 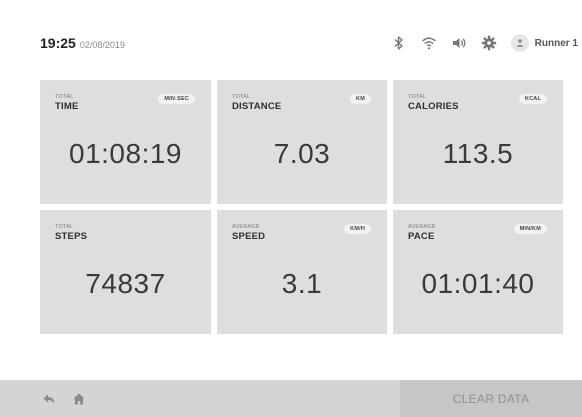 What do you see at coordinates (556, 43) in the screenshot?
I see `user-name: Runner 1` at bounding box center [556, 43].